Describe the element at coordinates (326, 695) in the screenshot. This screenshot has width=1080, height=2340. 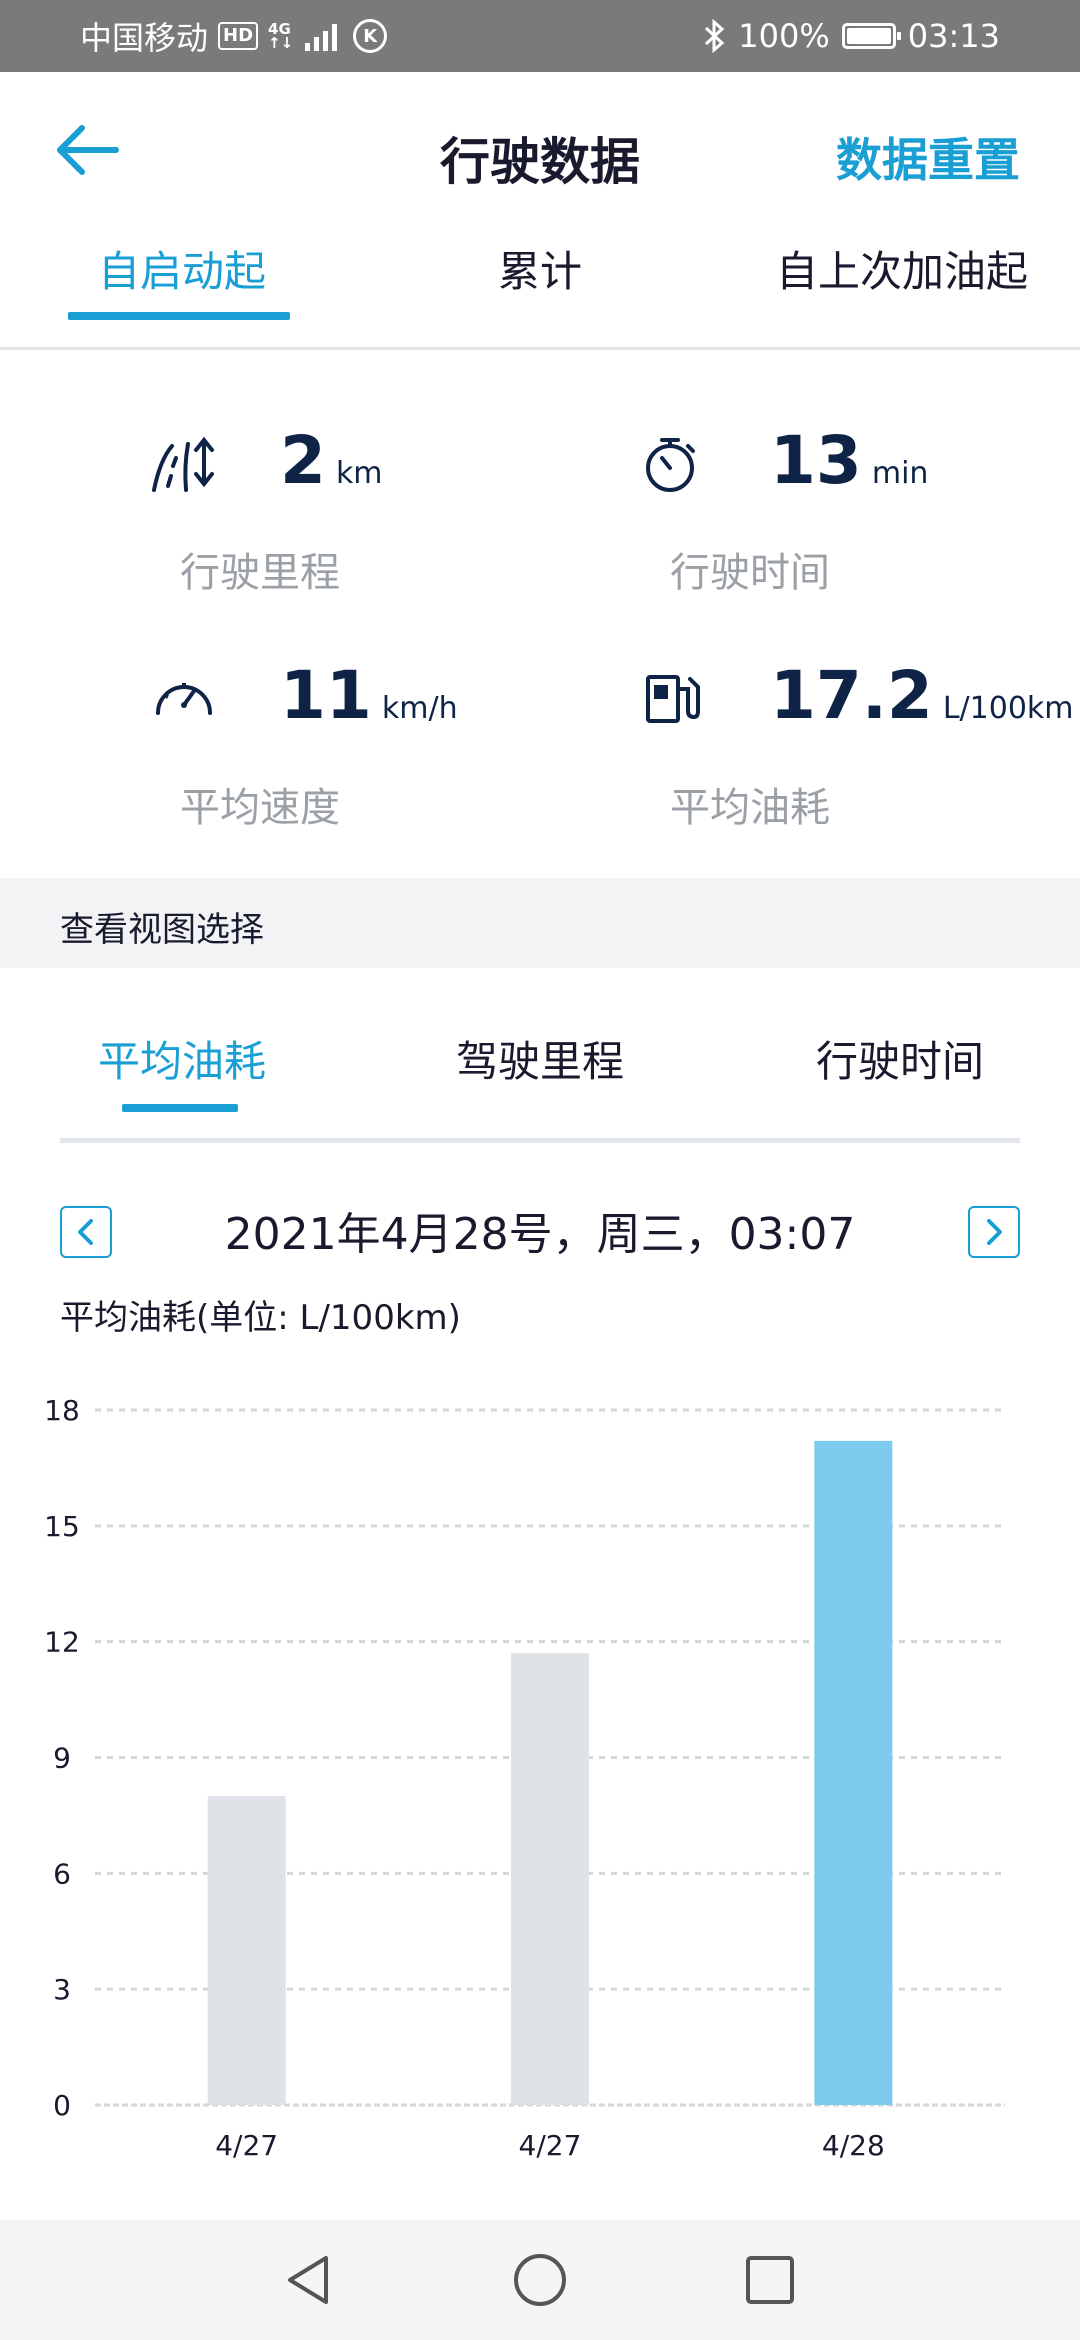
I see `avg-speed-number: 11` at that location.